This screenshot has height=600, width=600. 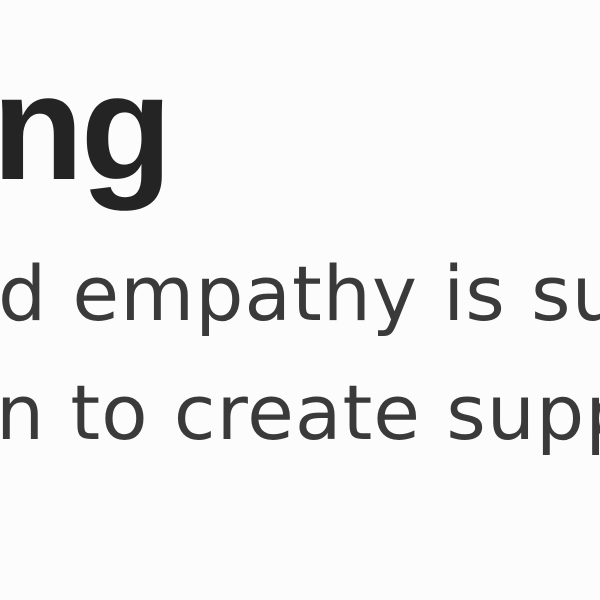 I want to click on section-heading: ng, so click(x=86, y=127).